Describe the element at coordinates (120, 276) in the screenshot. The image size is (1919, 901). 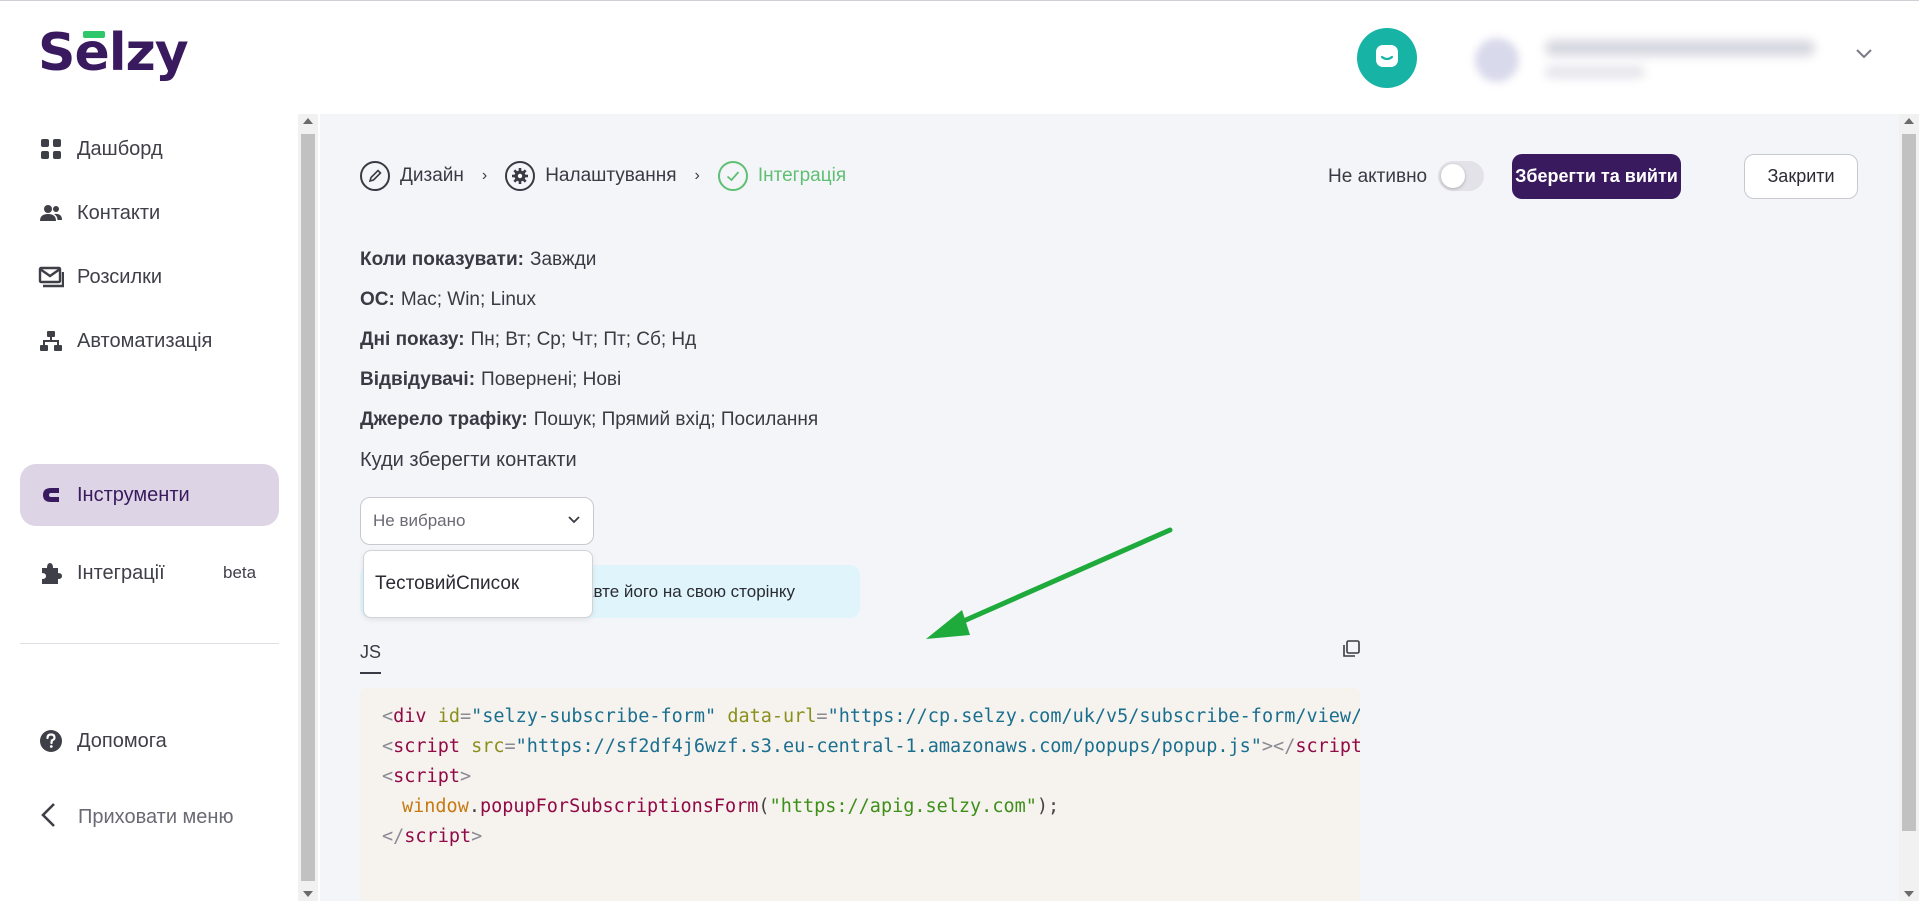
I see `sidebar-item-label: Розсилки` at that location.